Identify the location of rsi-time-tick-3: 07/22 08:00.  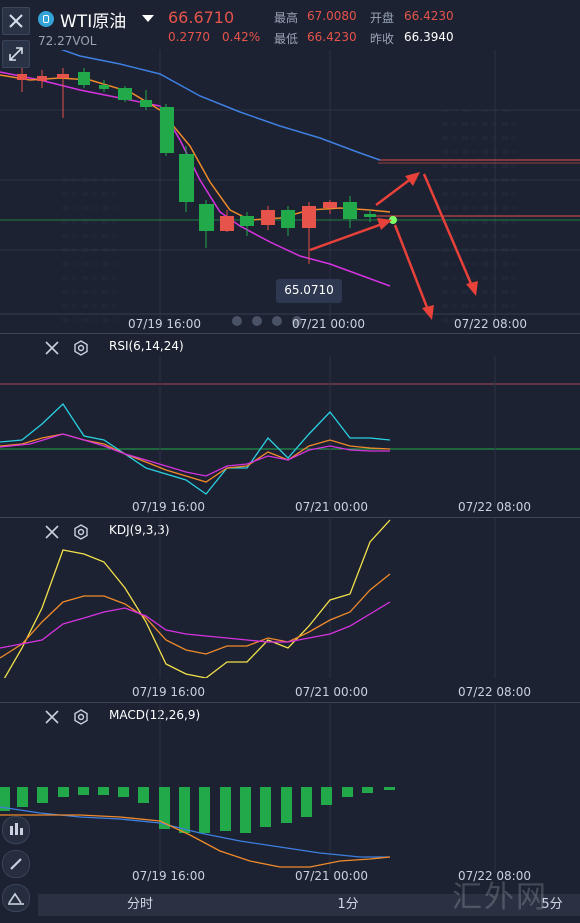
(494, 507).